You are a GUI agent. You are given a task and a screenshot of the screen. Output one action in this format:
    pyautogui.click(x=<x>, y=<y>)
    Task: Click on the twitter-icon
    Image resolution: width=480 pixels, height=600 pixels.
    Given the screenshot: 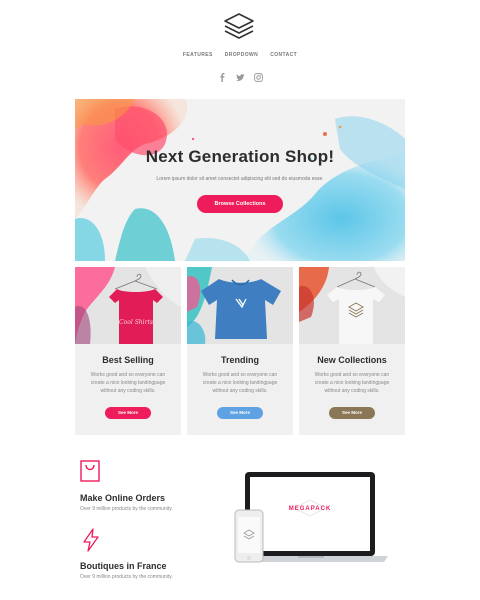 What is the action you would take?
    pyautogui.click(x=240, y=75)
    